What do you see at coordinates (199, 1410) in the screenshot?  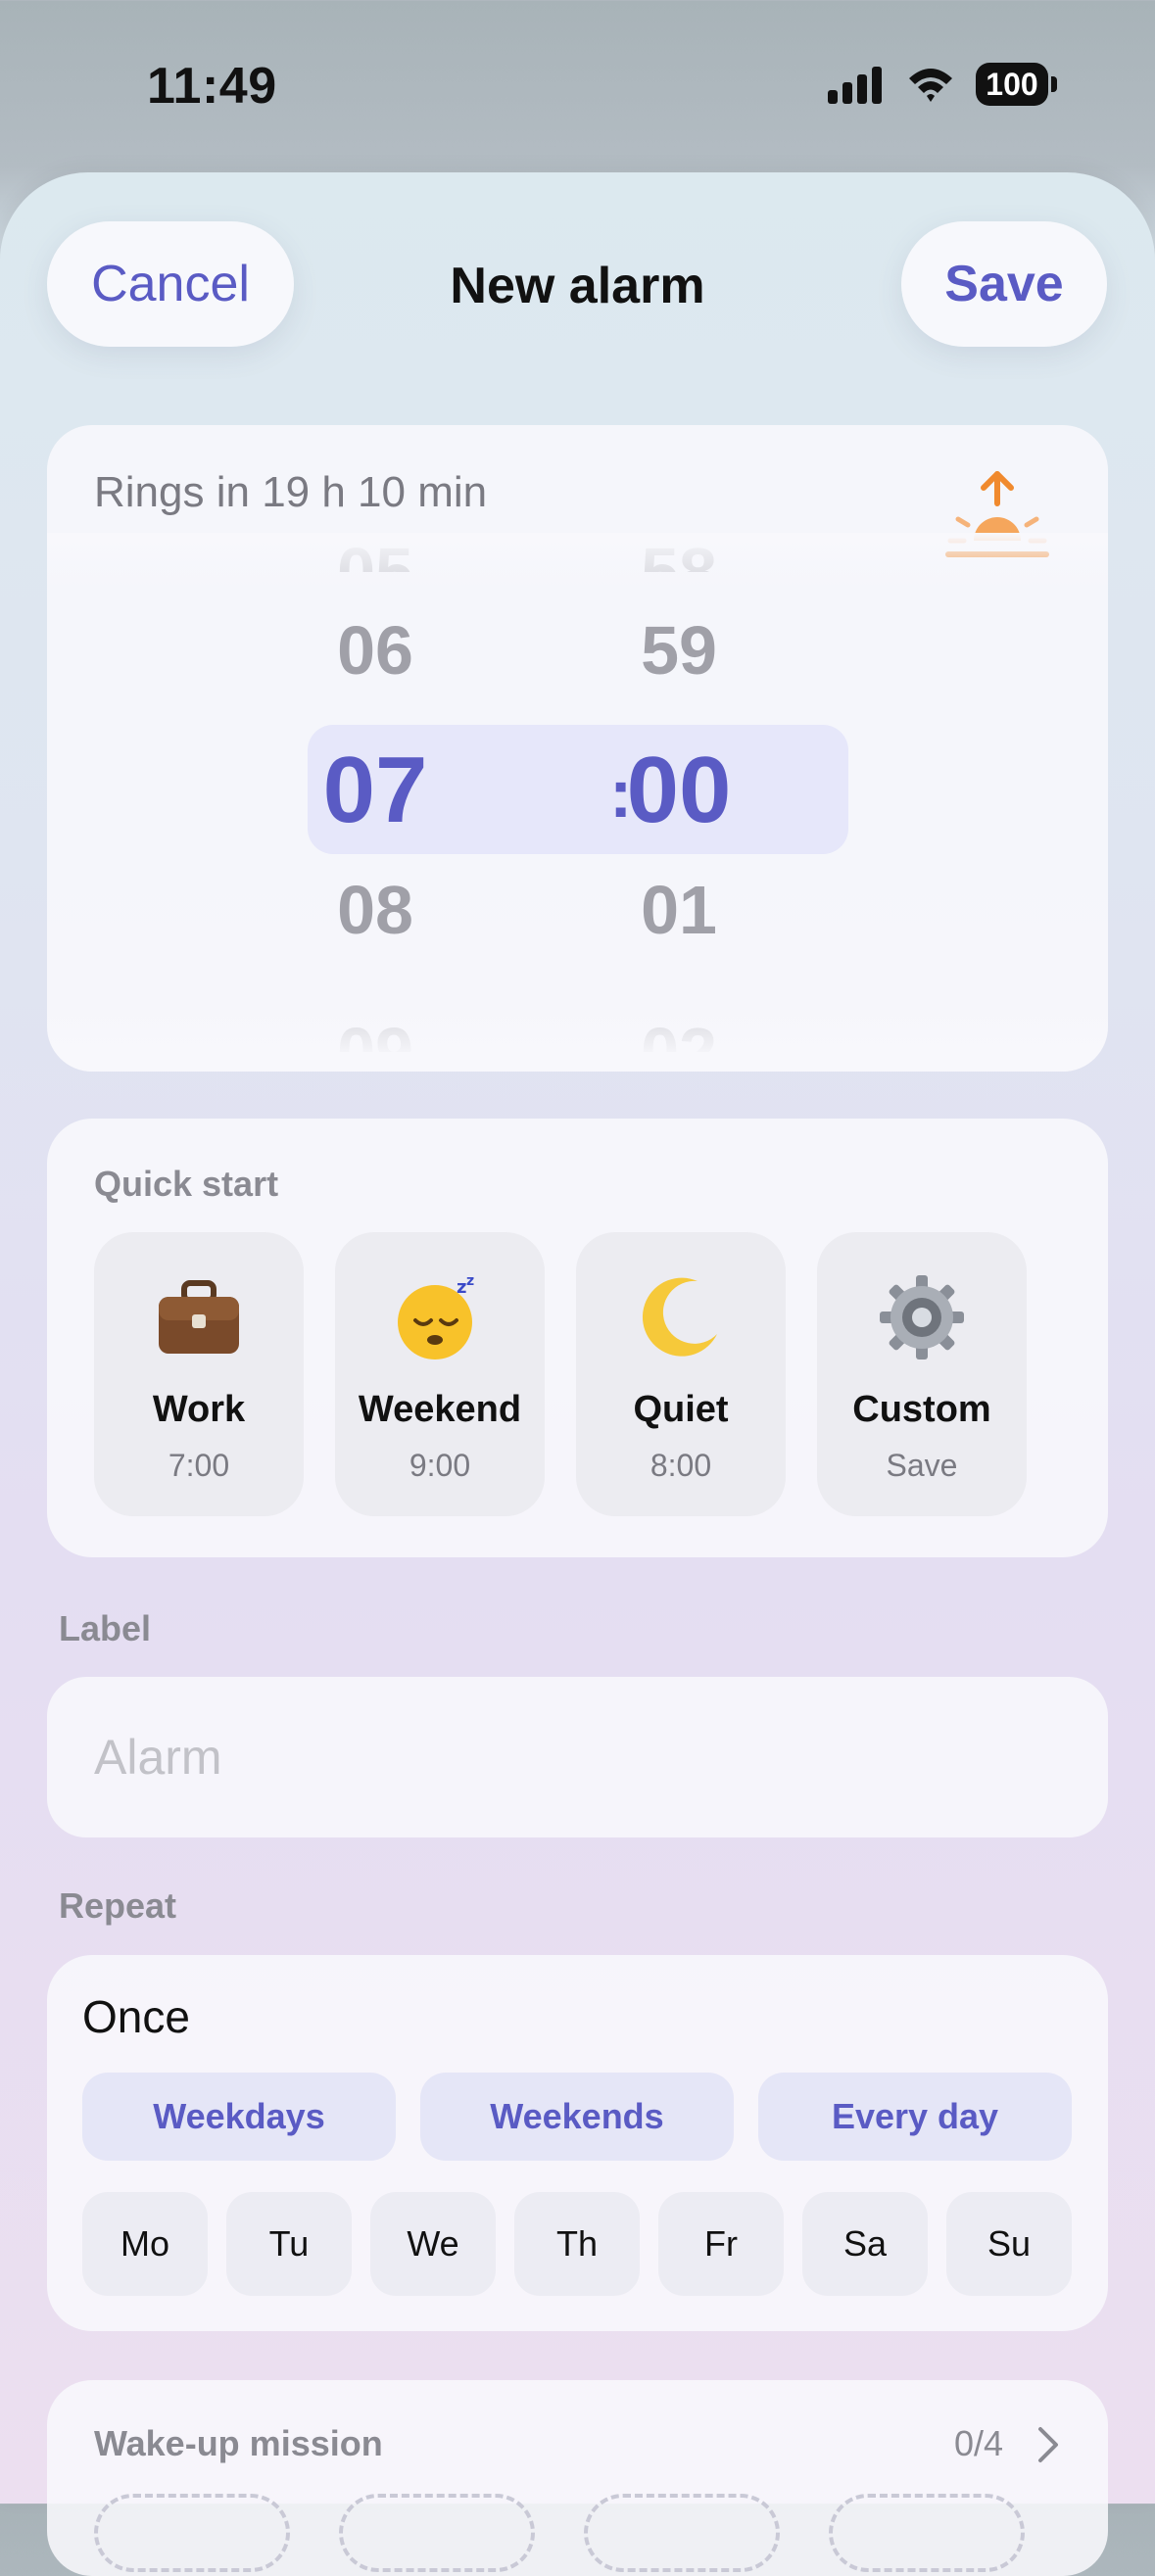 I see `quick-start-name: Work` at bounding box center [199, 1410].